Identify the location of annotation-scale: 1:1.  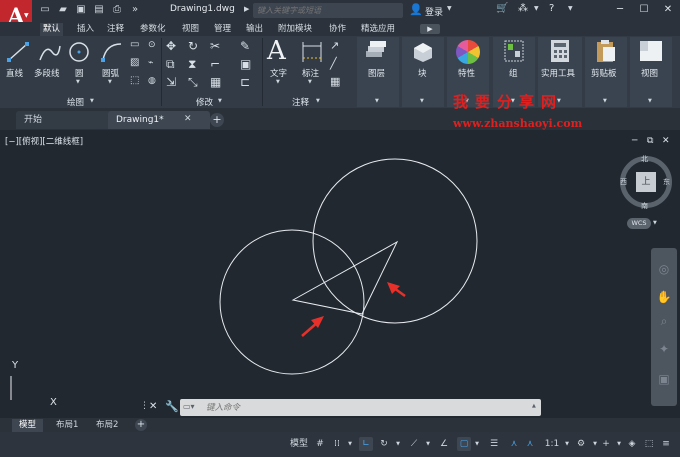
(552, 444).